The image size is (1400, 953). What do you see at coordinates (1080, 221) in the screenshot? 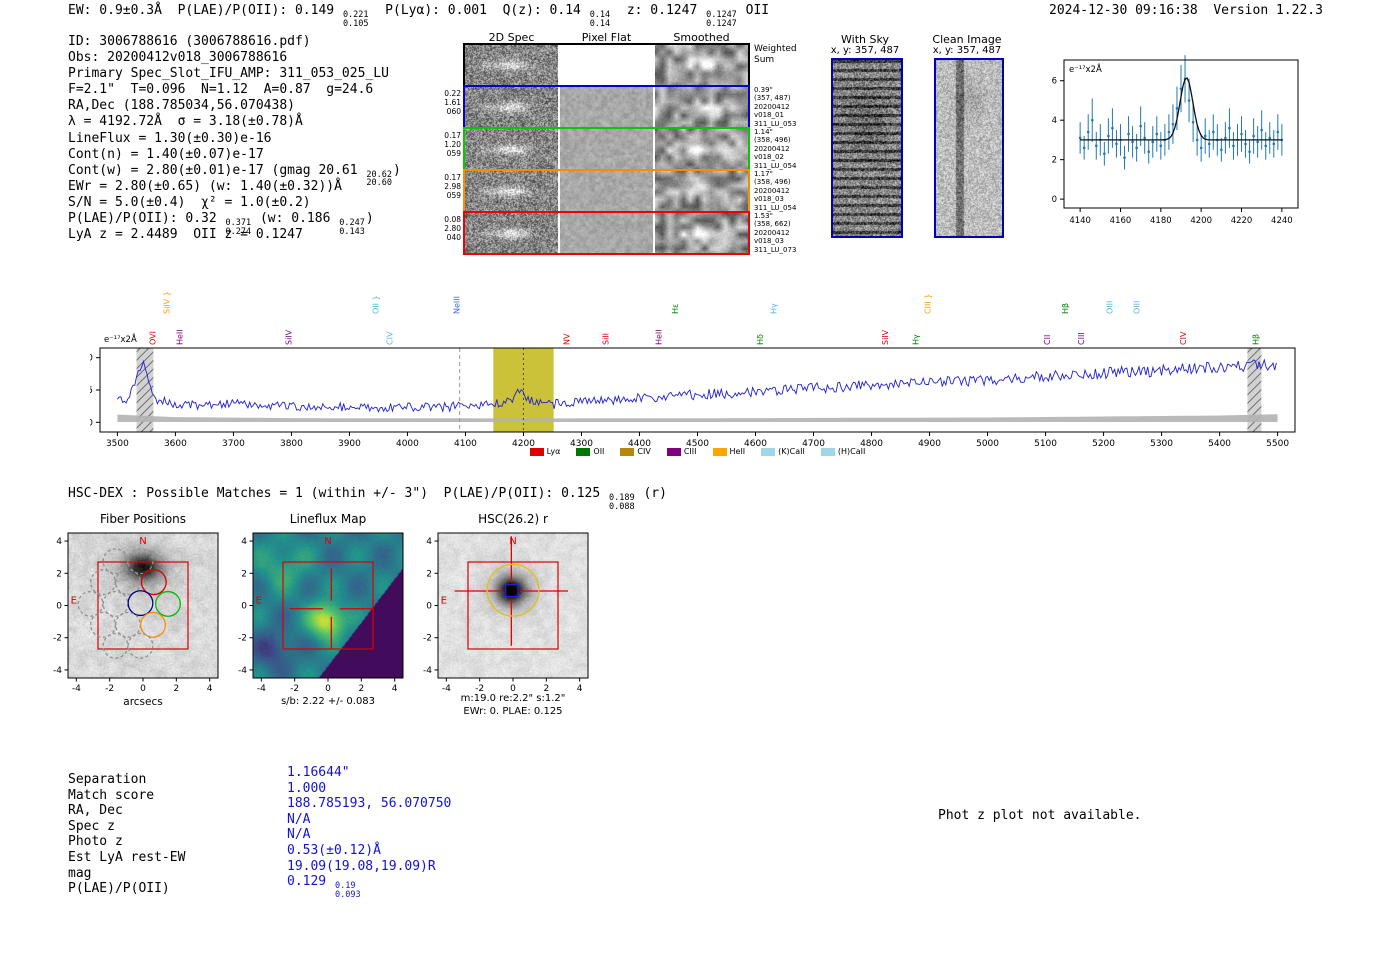
I see `x-tick-label: 4140` at bounding box center [1080, 221].